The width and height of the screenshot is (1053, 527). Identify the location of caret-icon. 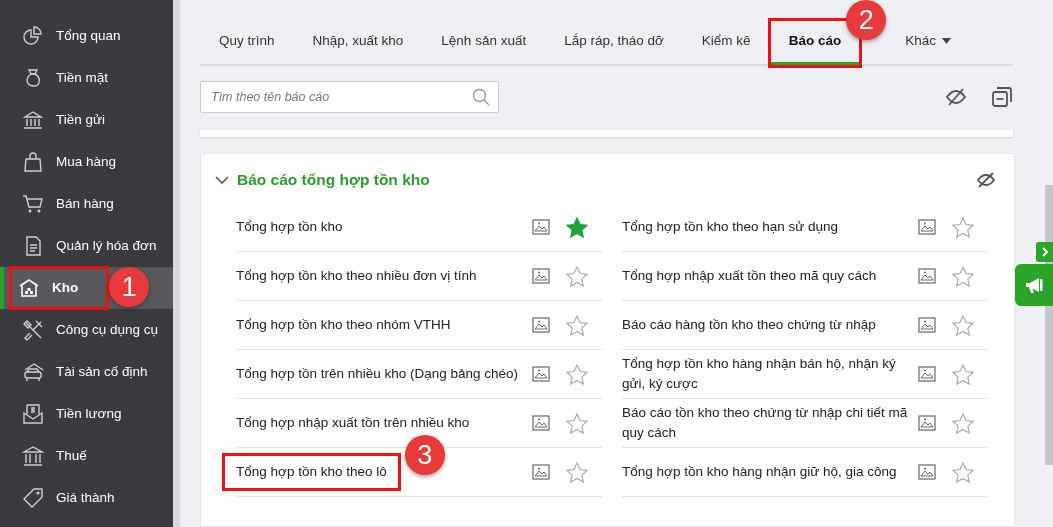
(946, 41).